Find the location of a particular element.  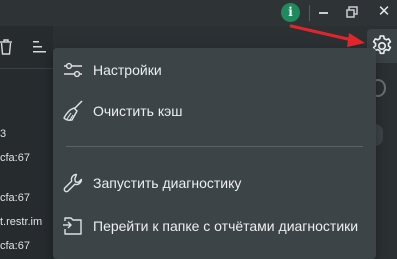

wrench-icon is located at coordinates (73, 183).